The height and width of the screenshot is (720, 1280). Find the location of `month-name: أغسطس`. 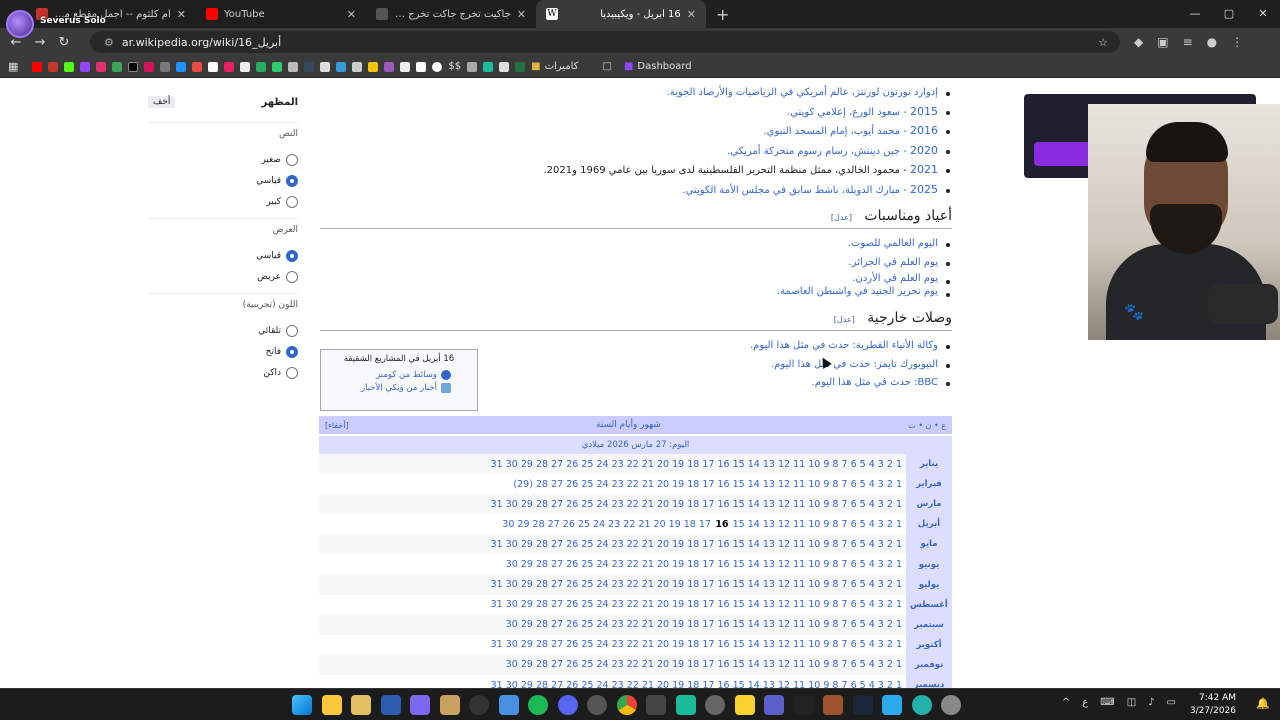

month-name: أغسطس is located at coordinates (929, 604).